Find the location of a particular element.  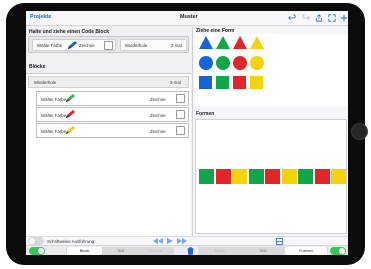

repeat-loop-count: 3 mal is located at coordinates (175, 82).